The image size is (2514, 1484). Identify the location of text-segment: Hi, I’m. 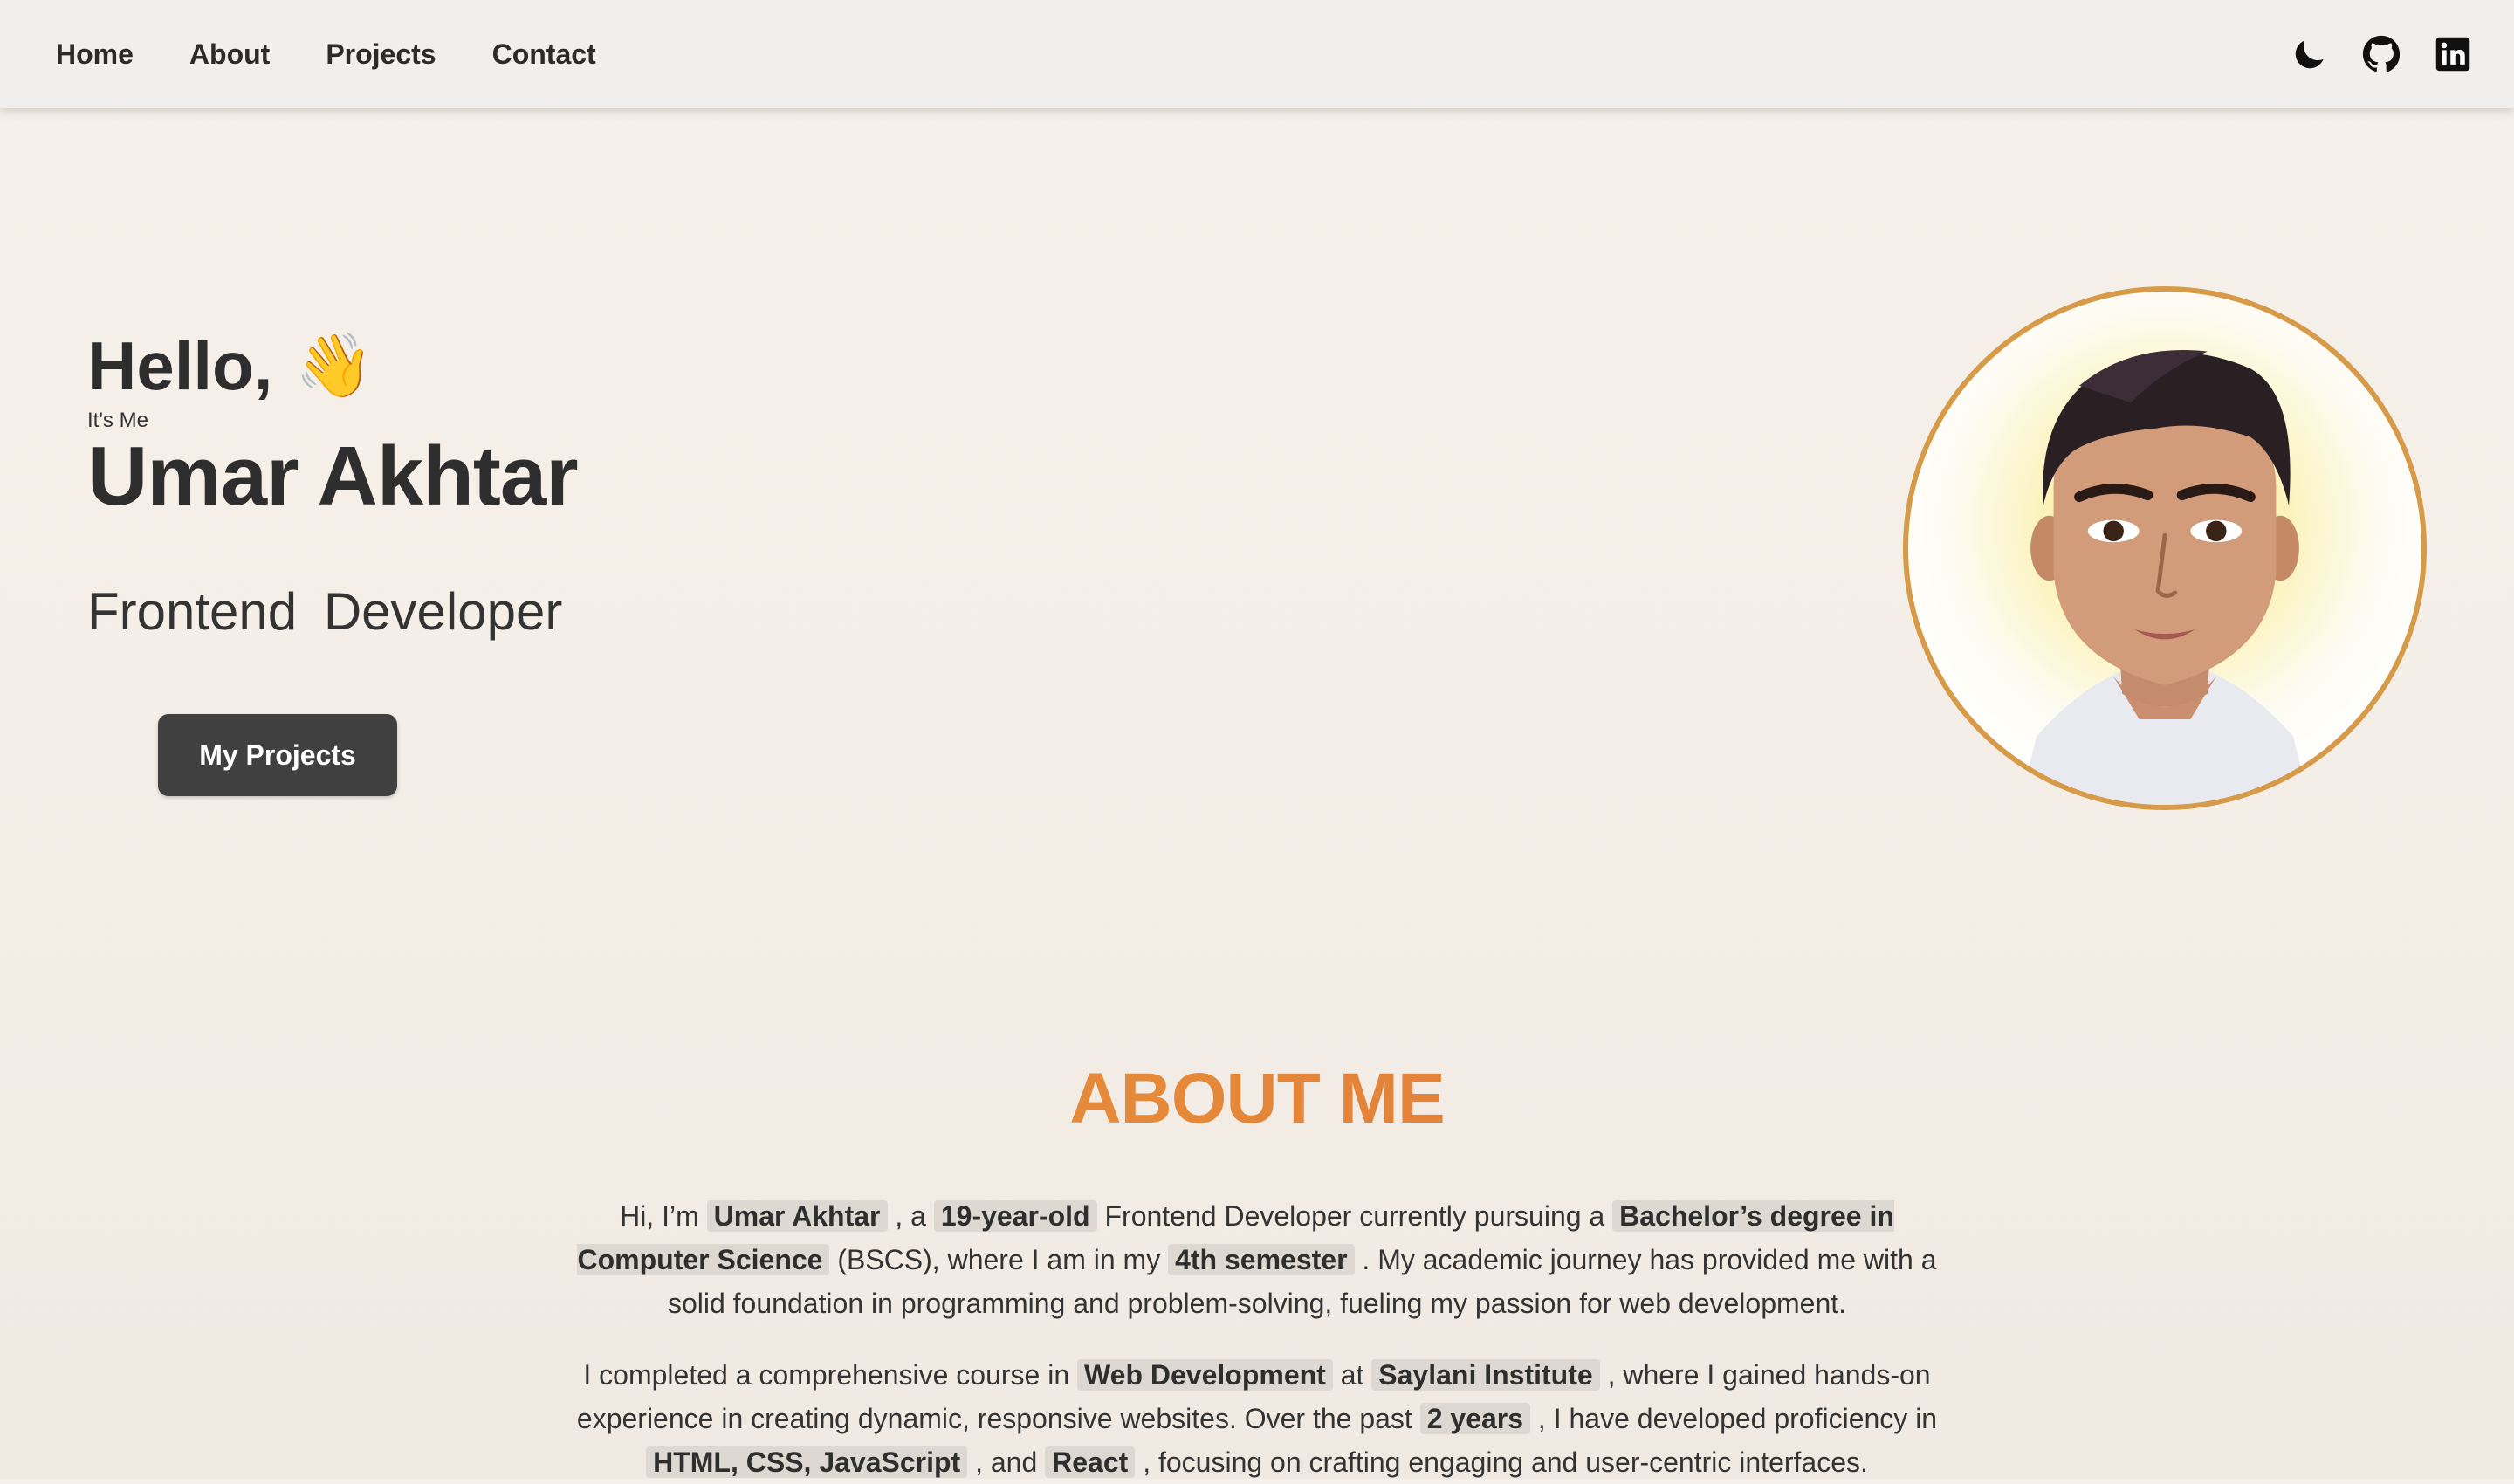
(663, 1216).